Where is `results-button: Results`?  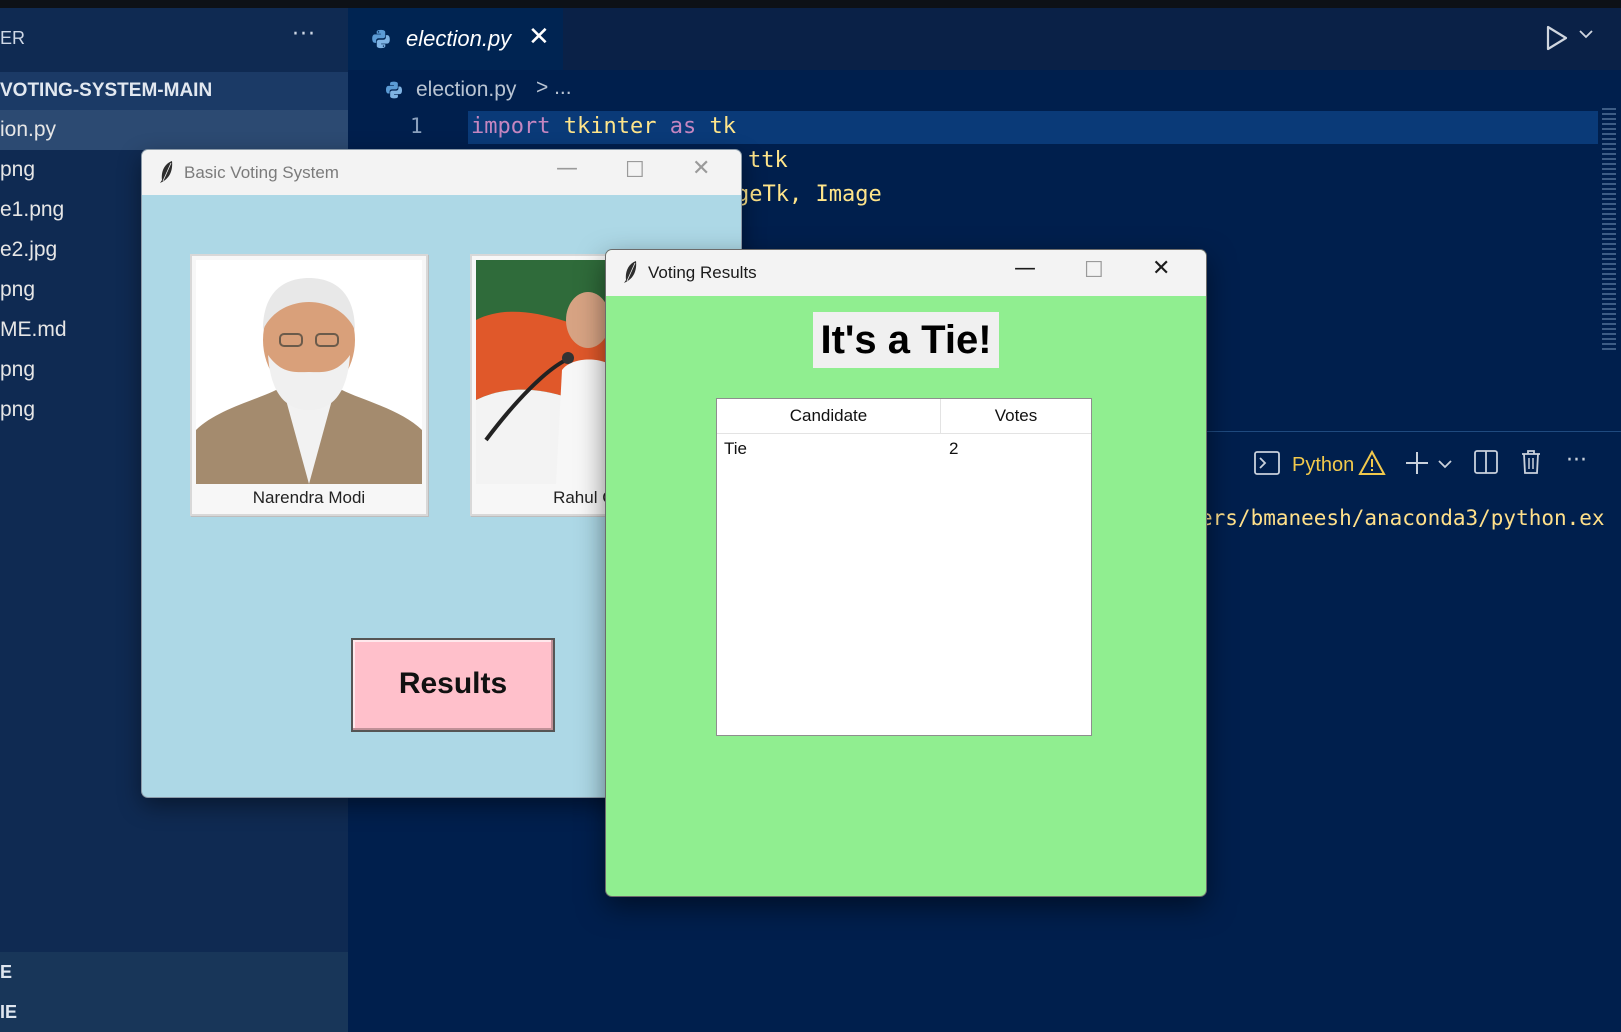 results-button: Results is located at coordinates (453, 685).